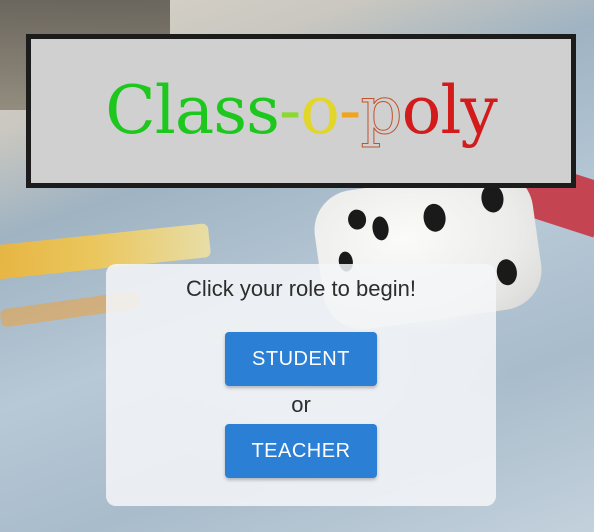  I want to click on student-button: STUDENT, so click(301, 359).